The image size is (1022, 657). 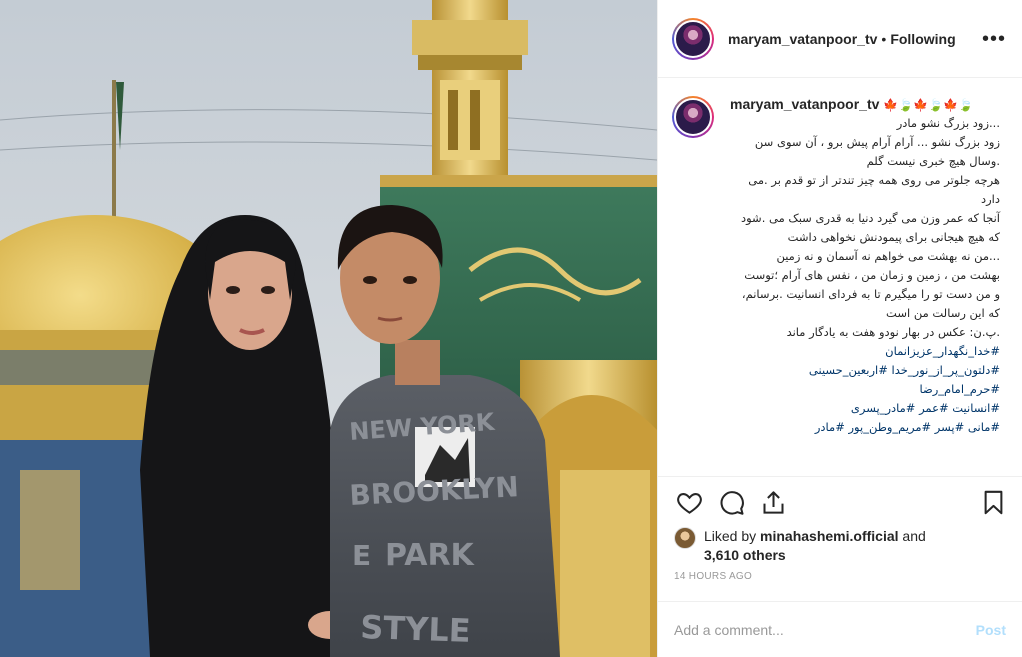 What do you see at coordinates (928, 105) in the screenshot?
I see `caption-emoji: 🍁🍃🍁🍃🍁🍃` at bounding box center [928, 105].